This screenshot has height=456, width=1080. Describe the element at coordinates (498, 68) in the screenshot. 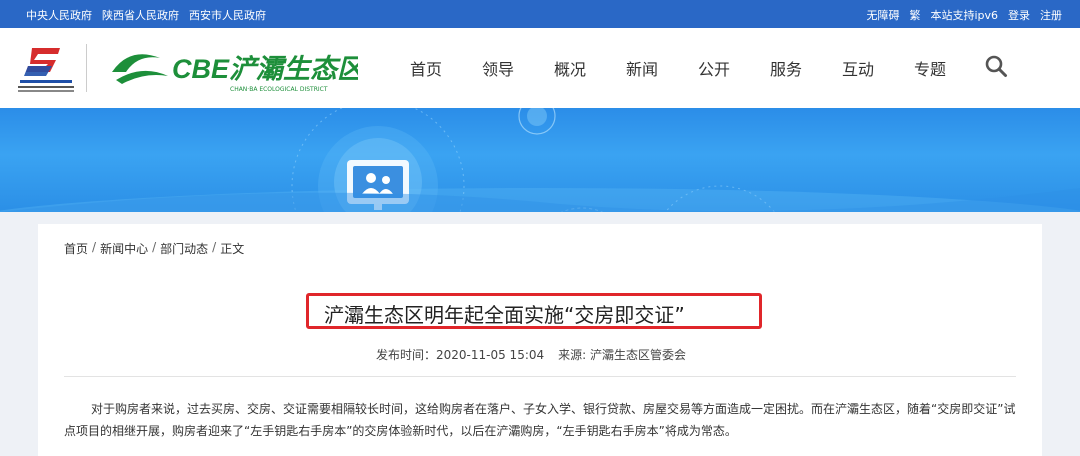

I see `nav-leaders: 领导` at that location.